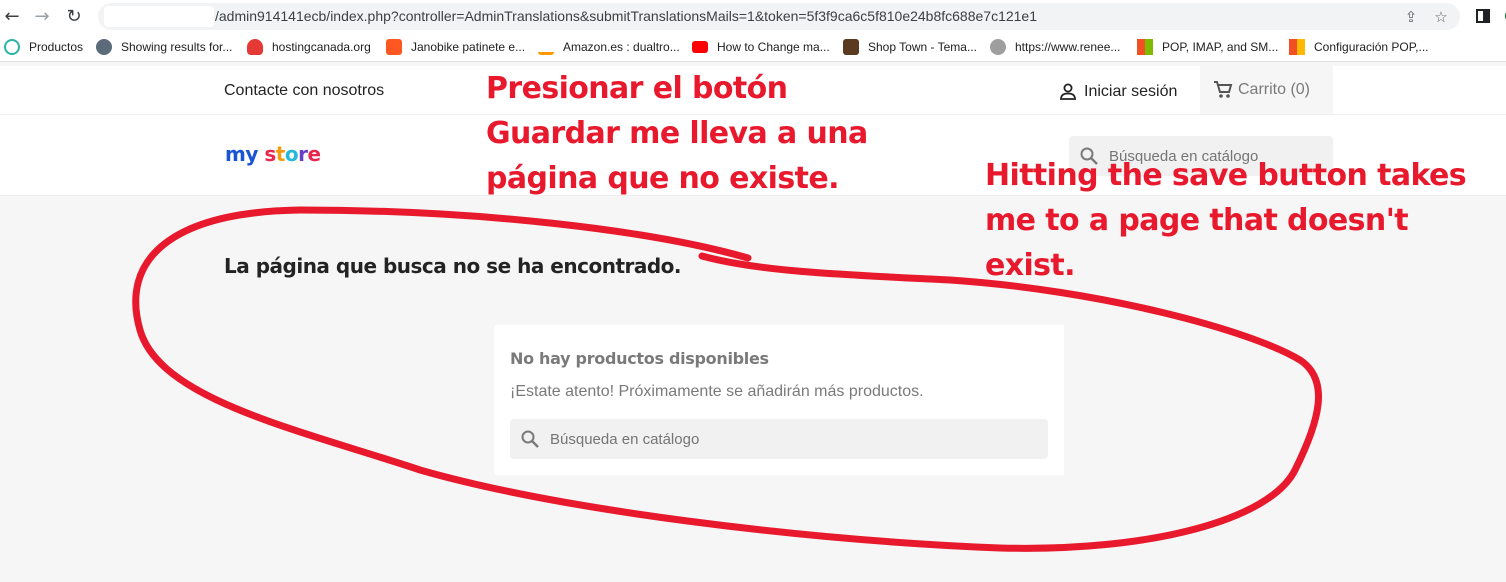  I want to click on forward-arrow-icon: →, so click(42, 16).